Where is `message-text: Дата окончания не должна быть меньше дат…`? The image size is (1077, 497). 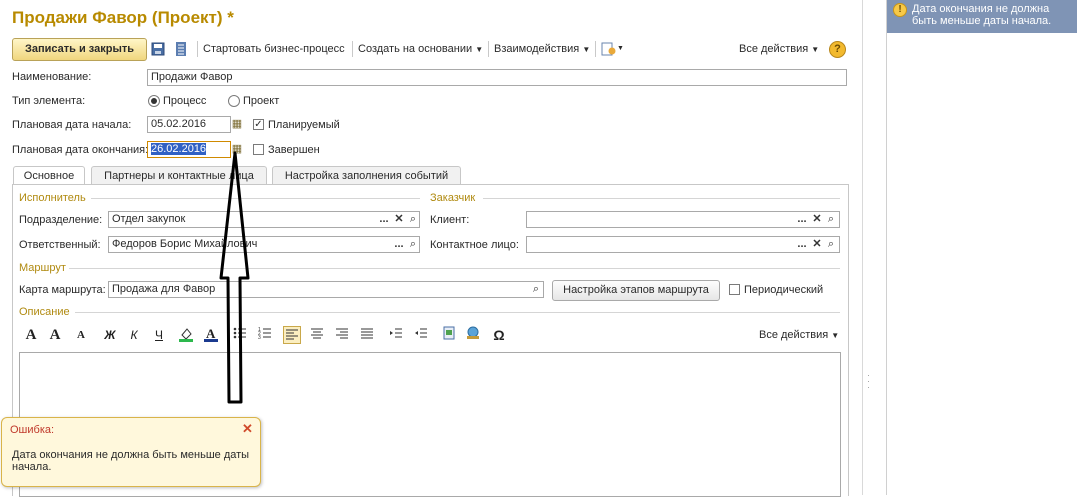
message-text: Дата окончания не должна быть меньше дат… is located at coordinates (982, 15).